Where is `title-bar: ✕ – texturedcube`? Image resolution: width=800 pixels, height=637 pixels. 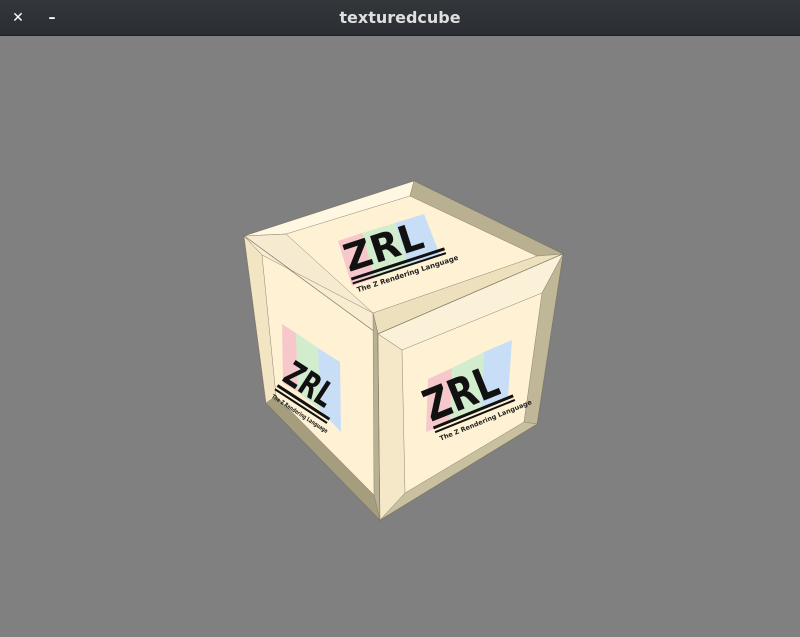
title-bar: ✕ – texturedcube is located at coordinates (400, 18).